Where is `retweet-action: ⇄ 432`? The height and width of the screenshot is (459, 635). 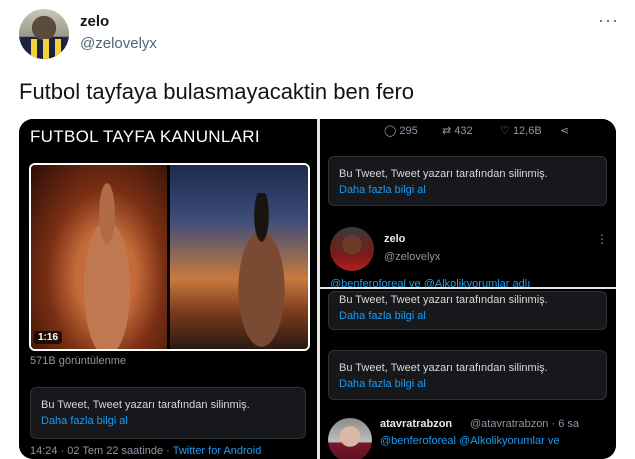 retweet-action: ⇄ 432 is located at coordinates (457, 130).